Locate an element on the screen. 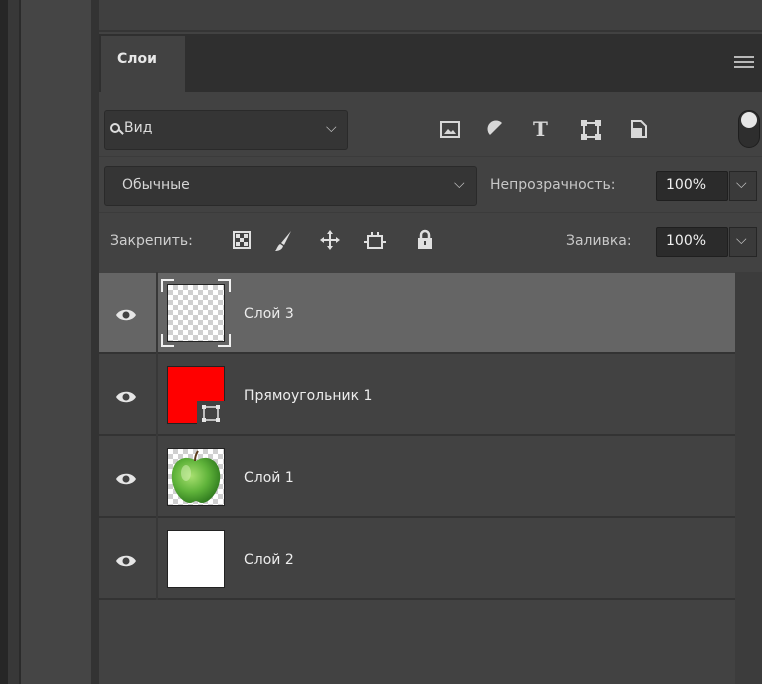 This screenshot has height=684, width=762. blend-mode-value: Обычные is located at coordinates (156, 185).